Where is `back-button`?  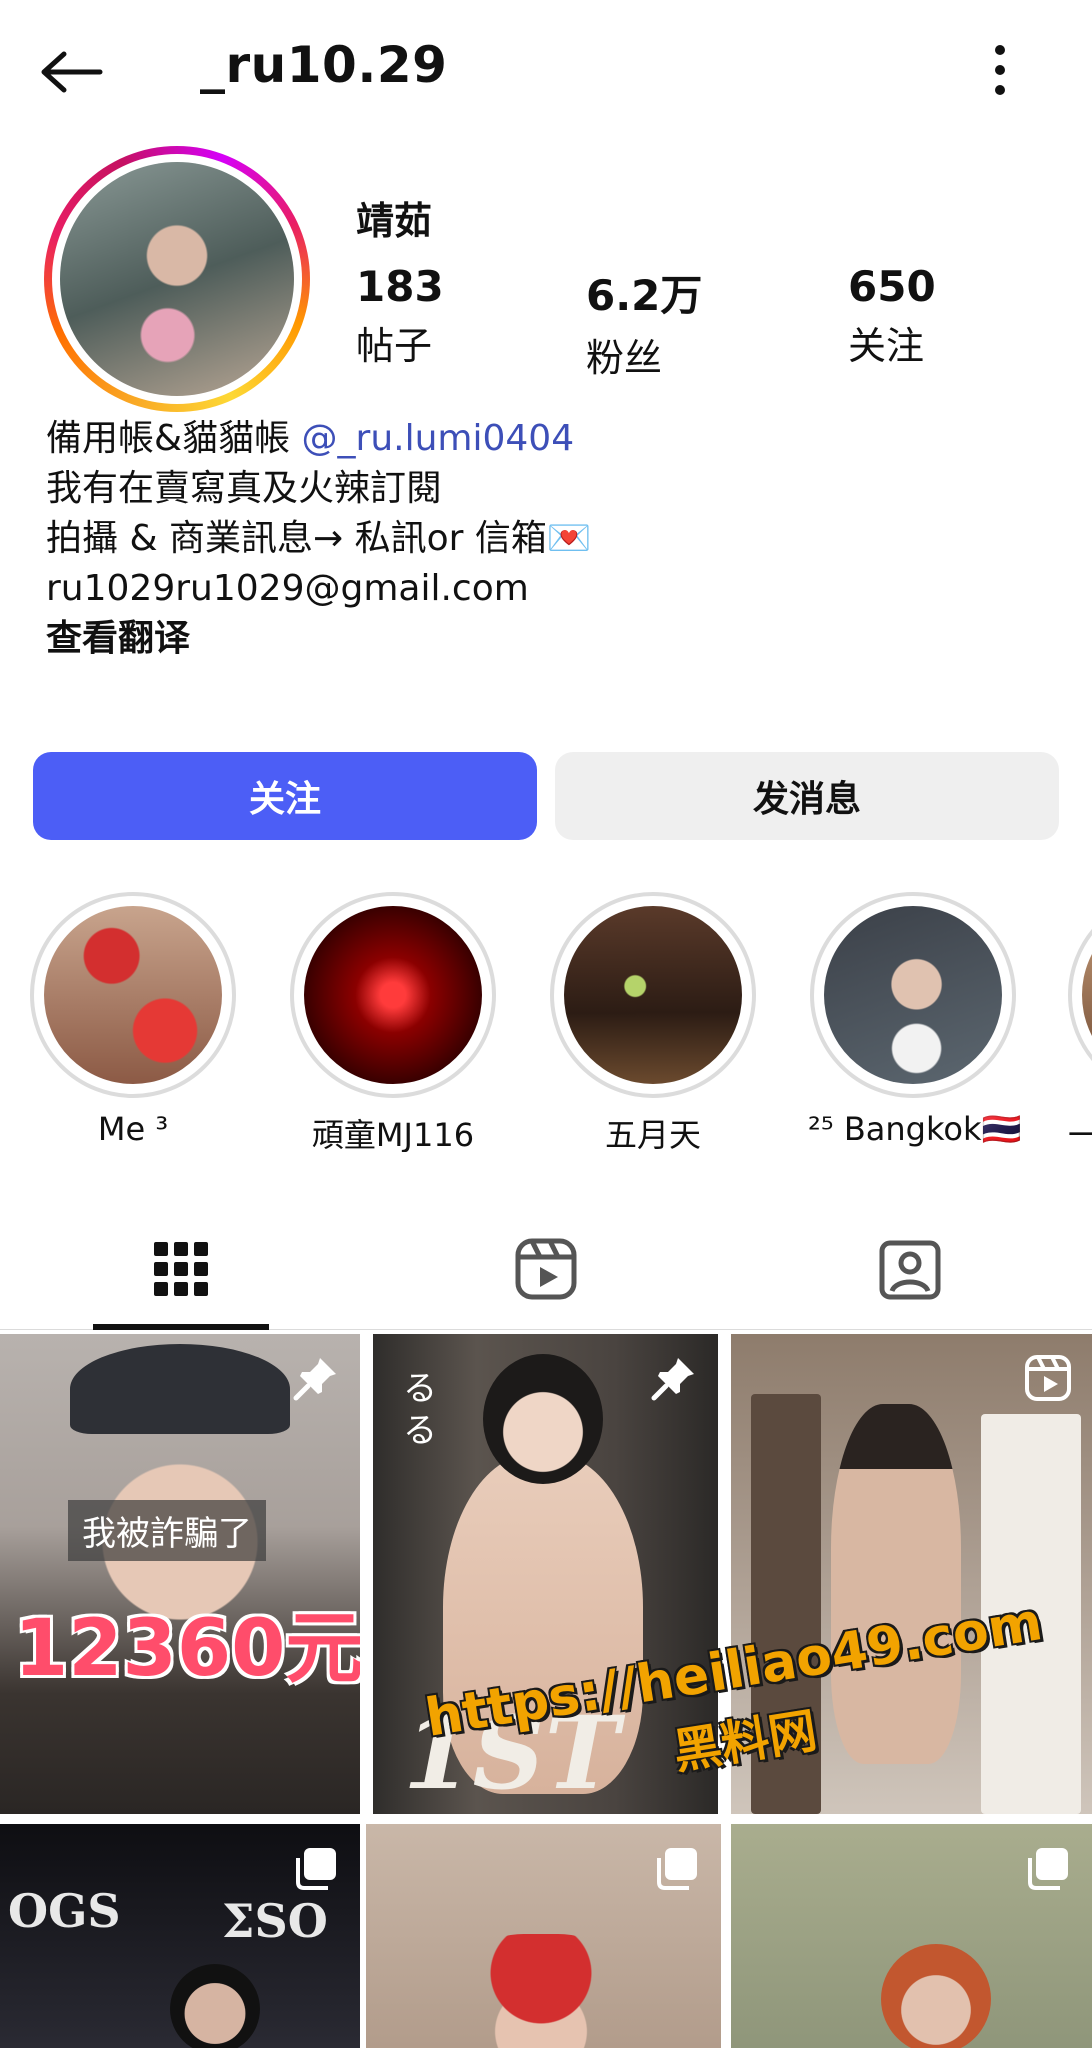
back-button is located at coordinates (80, 72).